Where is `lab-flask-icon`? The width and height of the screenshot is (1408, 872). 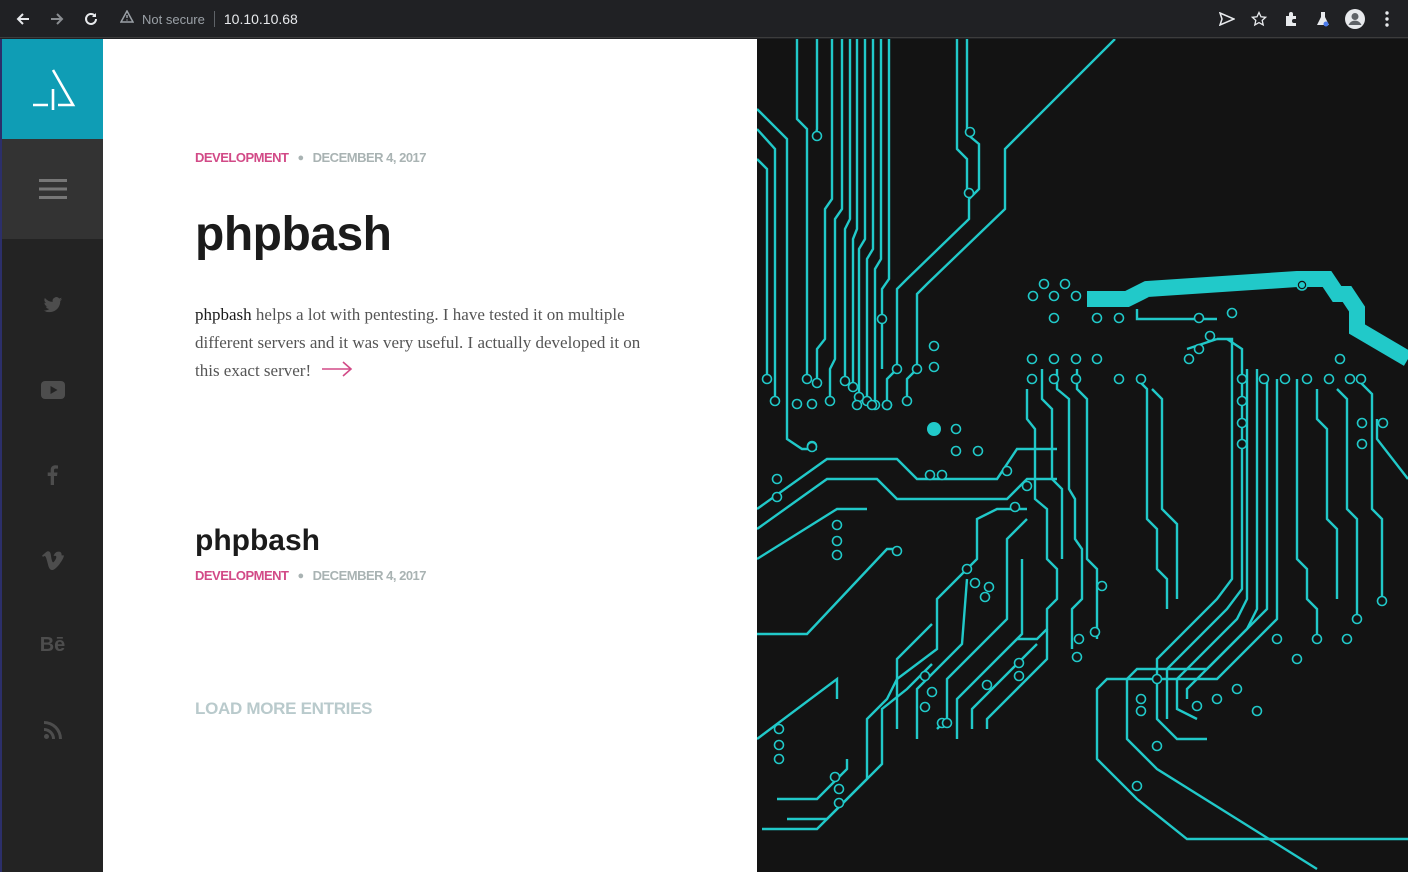
lab-flask-icon is located at coordinates (1323, 19).